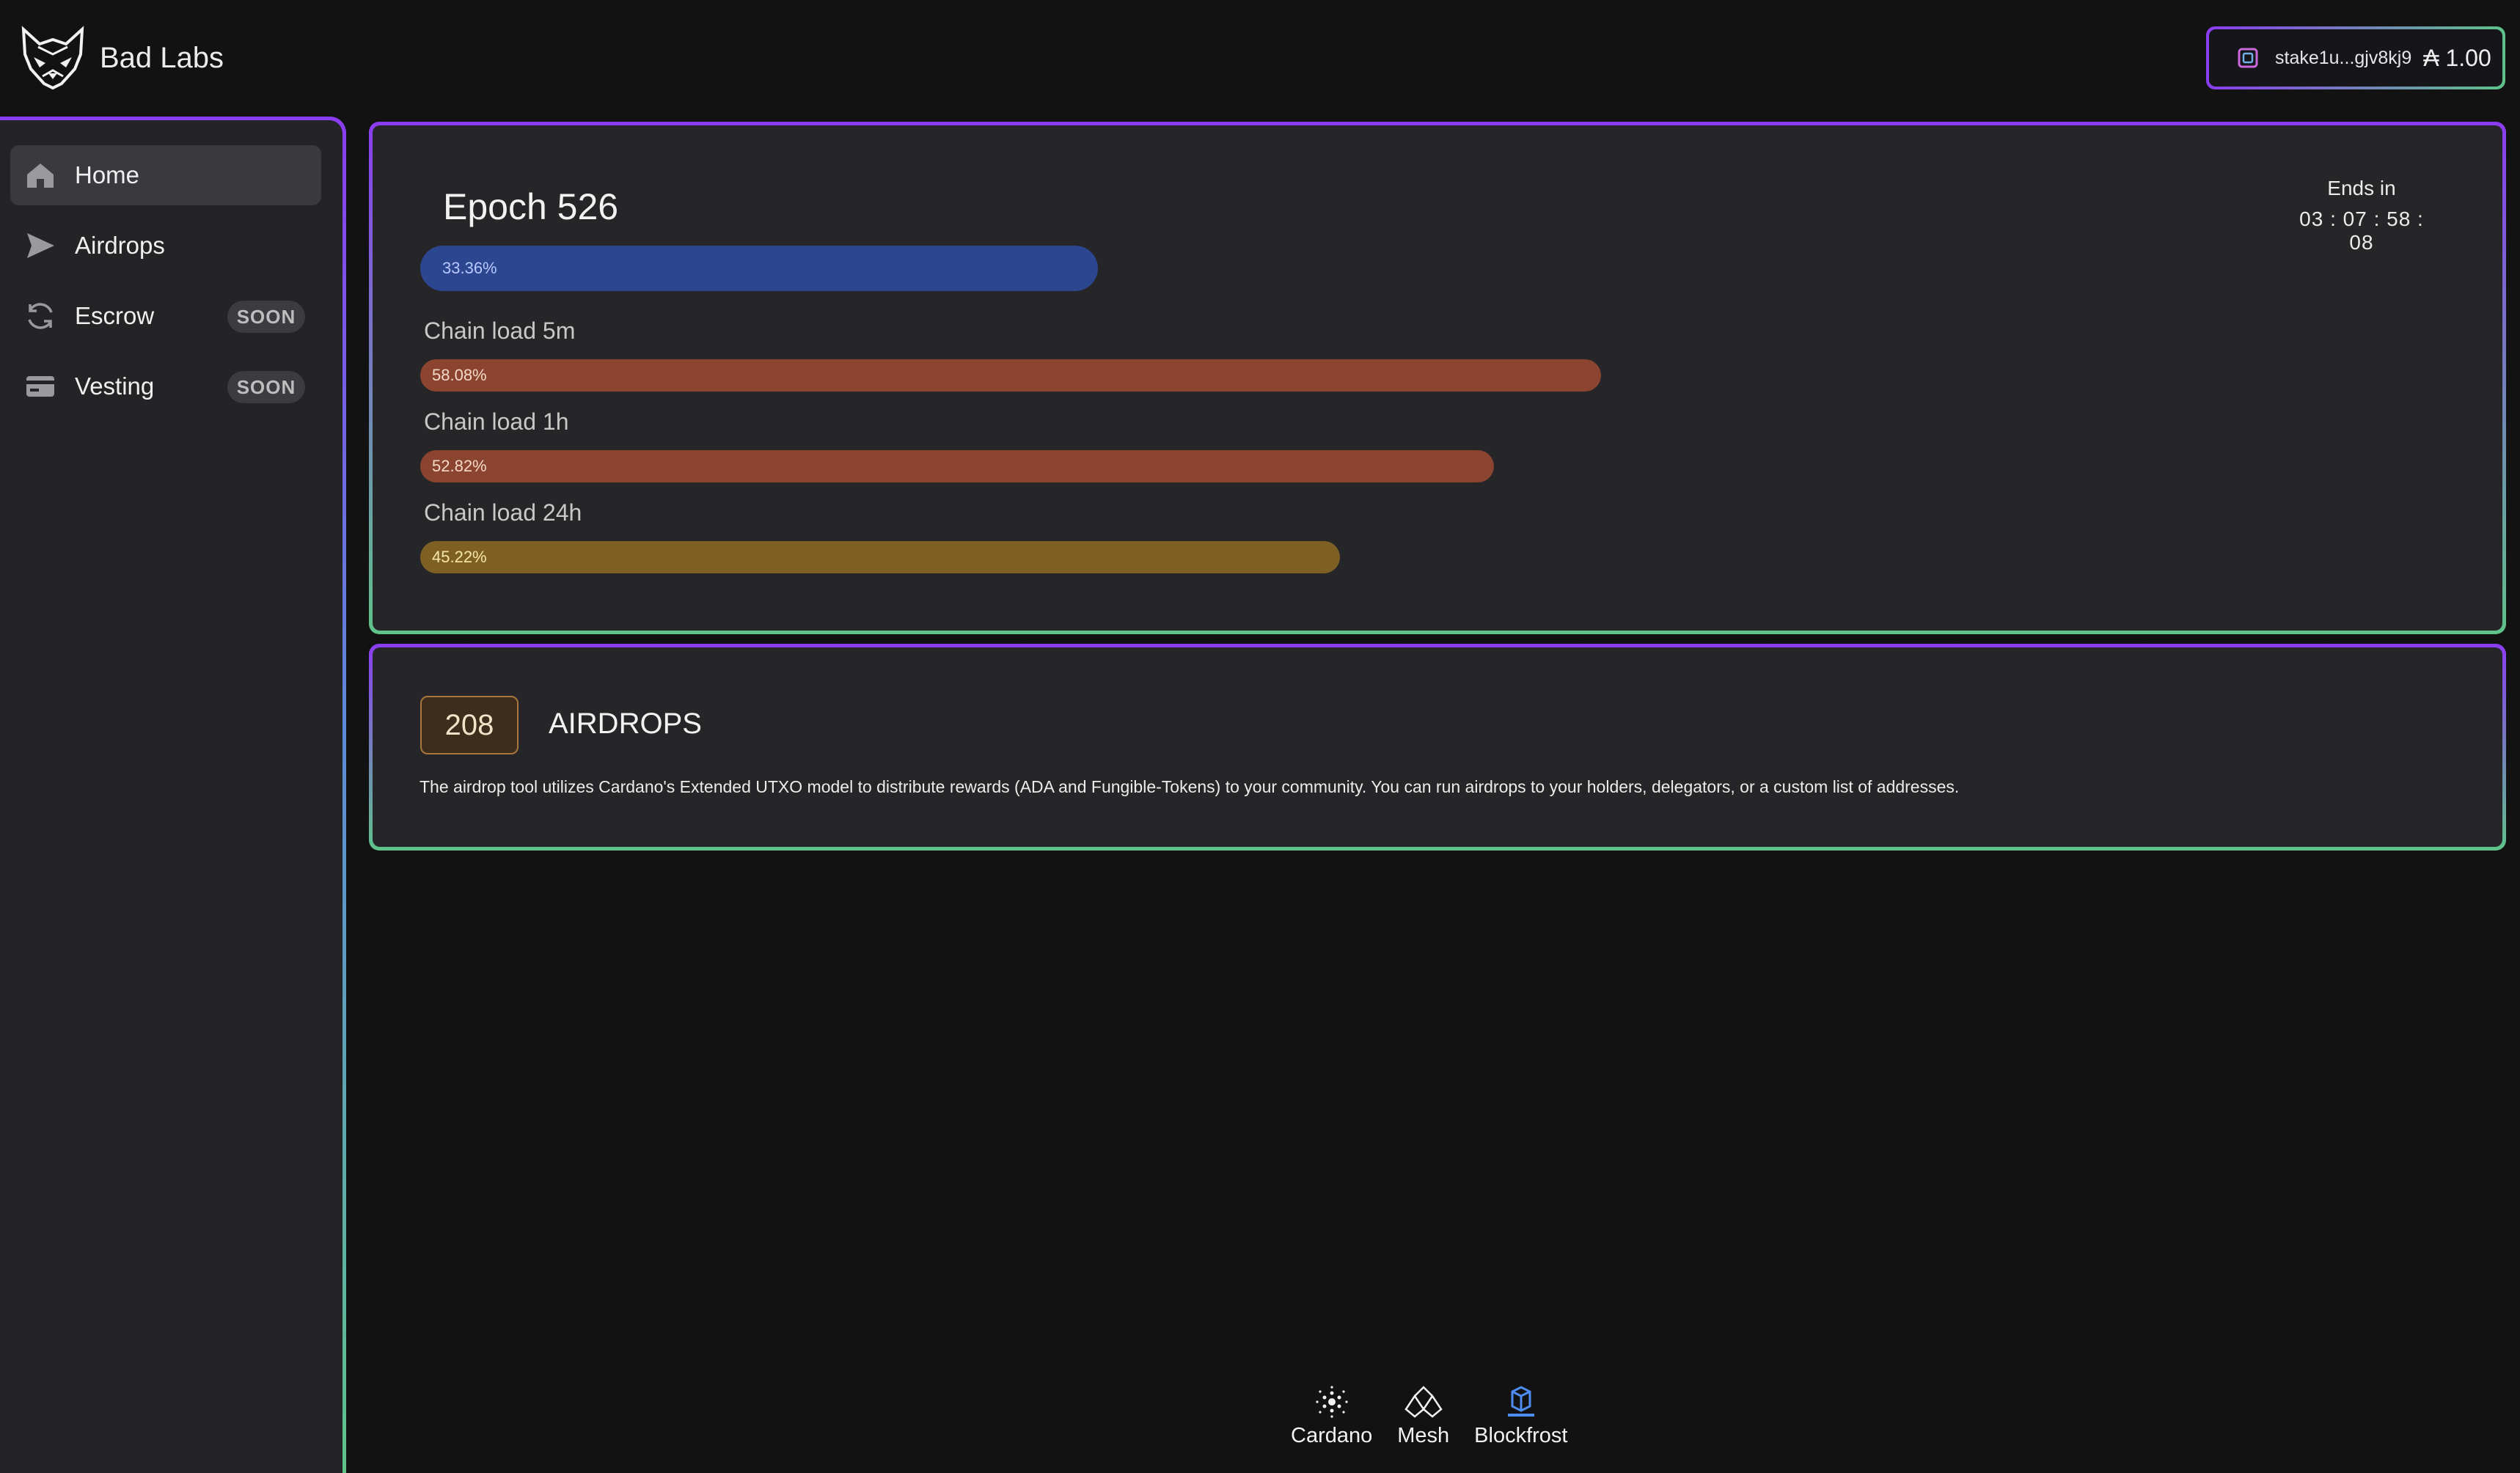 This screenshot has height=1473, width=2520. I want to click on brand: Bad Labs, so click(120, 58).